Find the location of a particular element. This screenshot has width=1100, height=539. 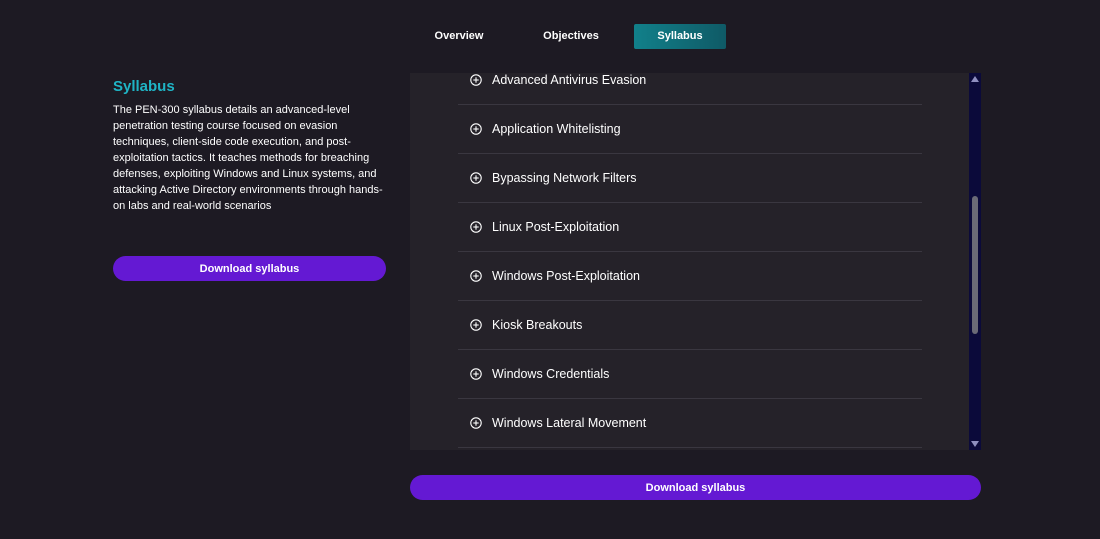

tab-bar: Overview Objectives Syllabus is located at coordinates (550, 36).